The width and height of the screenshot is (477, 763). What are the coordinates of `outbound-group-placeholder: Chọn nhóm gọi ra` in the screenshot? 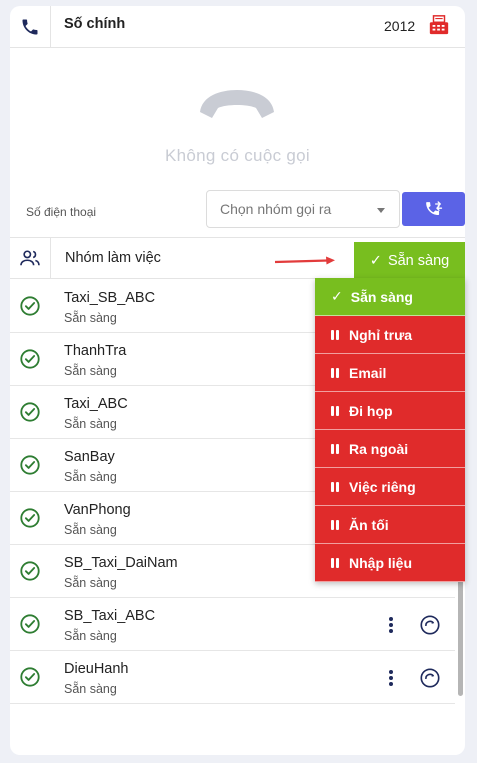 It's located at (276, 209).